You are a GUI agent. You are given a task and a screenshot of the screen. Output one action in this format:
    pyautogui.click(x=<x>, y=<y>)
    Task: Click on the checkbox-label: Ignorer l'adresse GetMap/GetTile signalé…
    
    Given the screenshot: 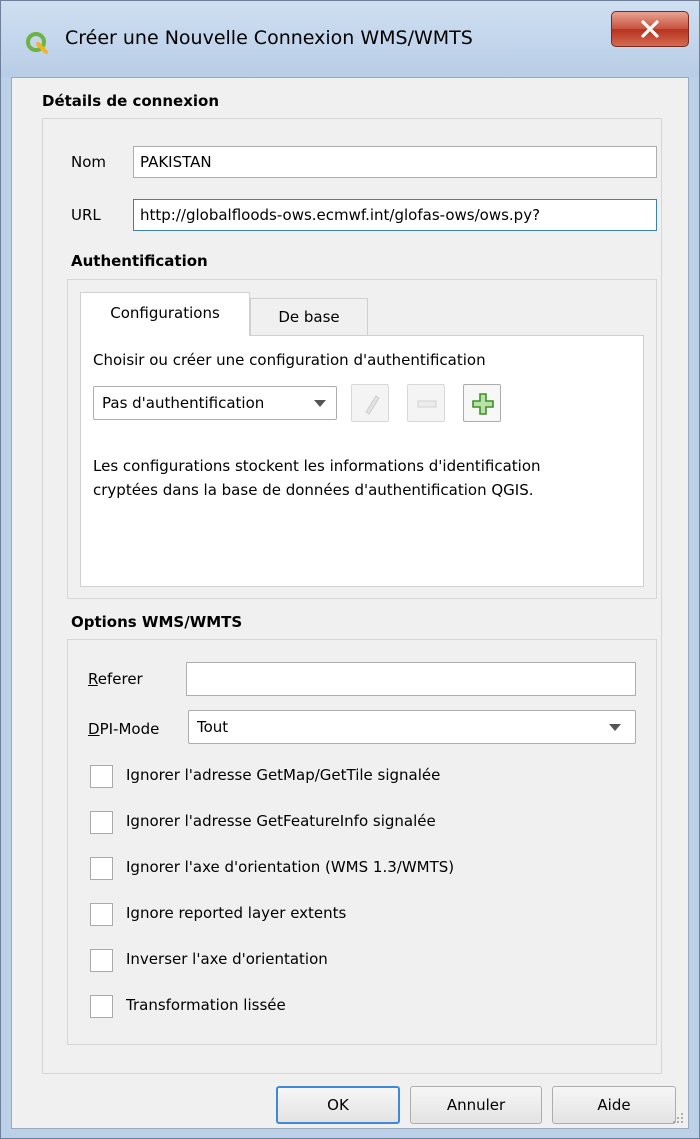 What is the action you would take?
    pyautogui.click(x=283, y=775)
    